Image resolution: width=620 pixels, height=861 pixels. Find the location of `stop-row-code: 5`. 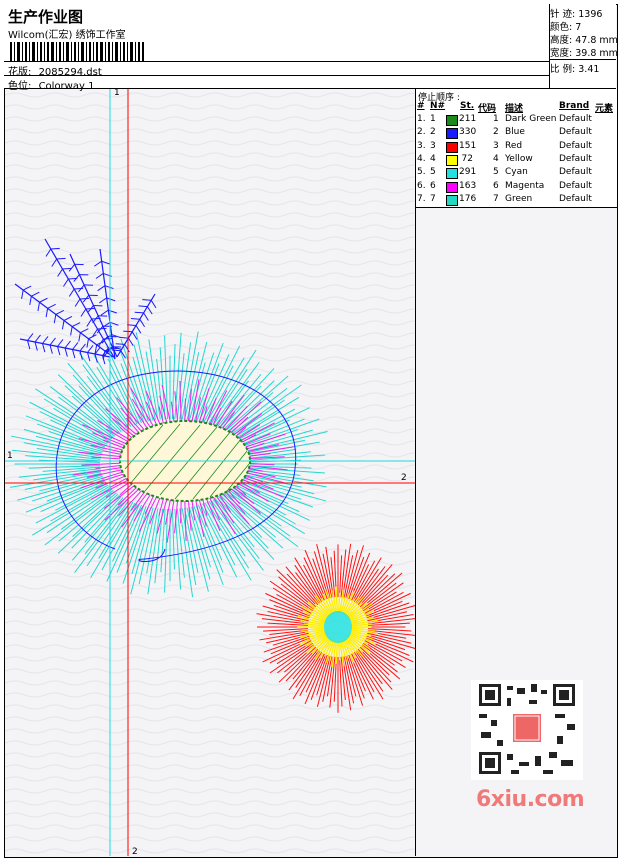

stop-row-code: 5 is located at coordinates (496, 172).